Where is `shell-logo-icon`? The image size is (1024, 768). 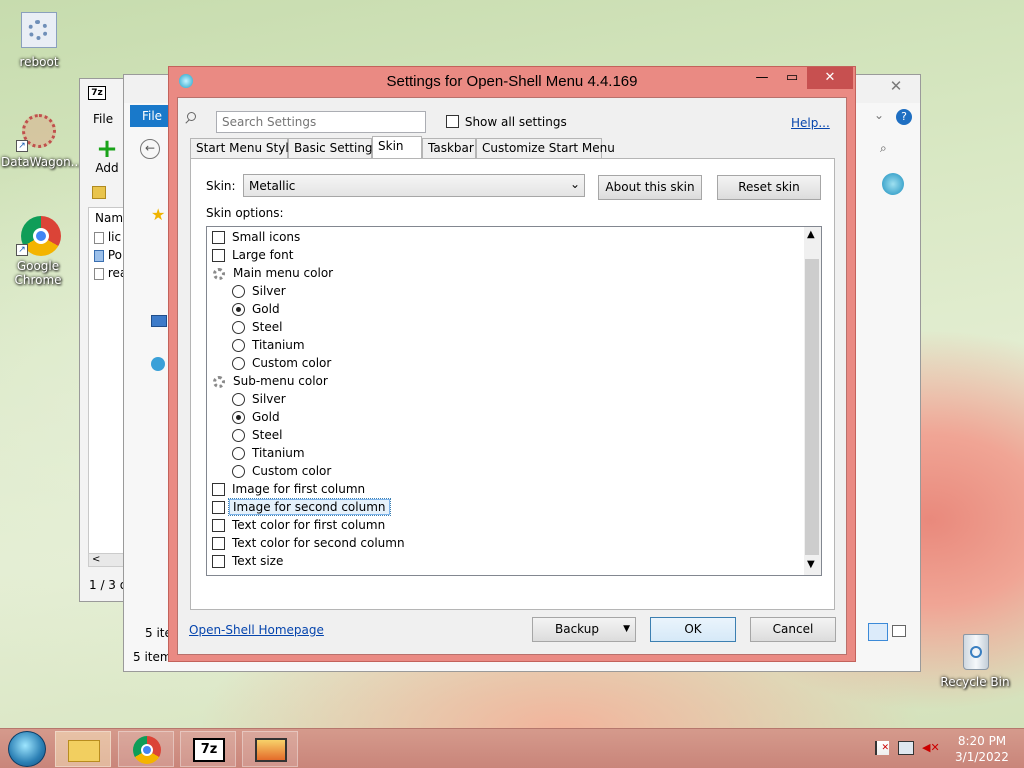
shell-logo-icon is located at coordinates (893, 184).